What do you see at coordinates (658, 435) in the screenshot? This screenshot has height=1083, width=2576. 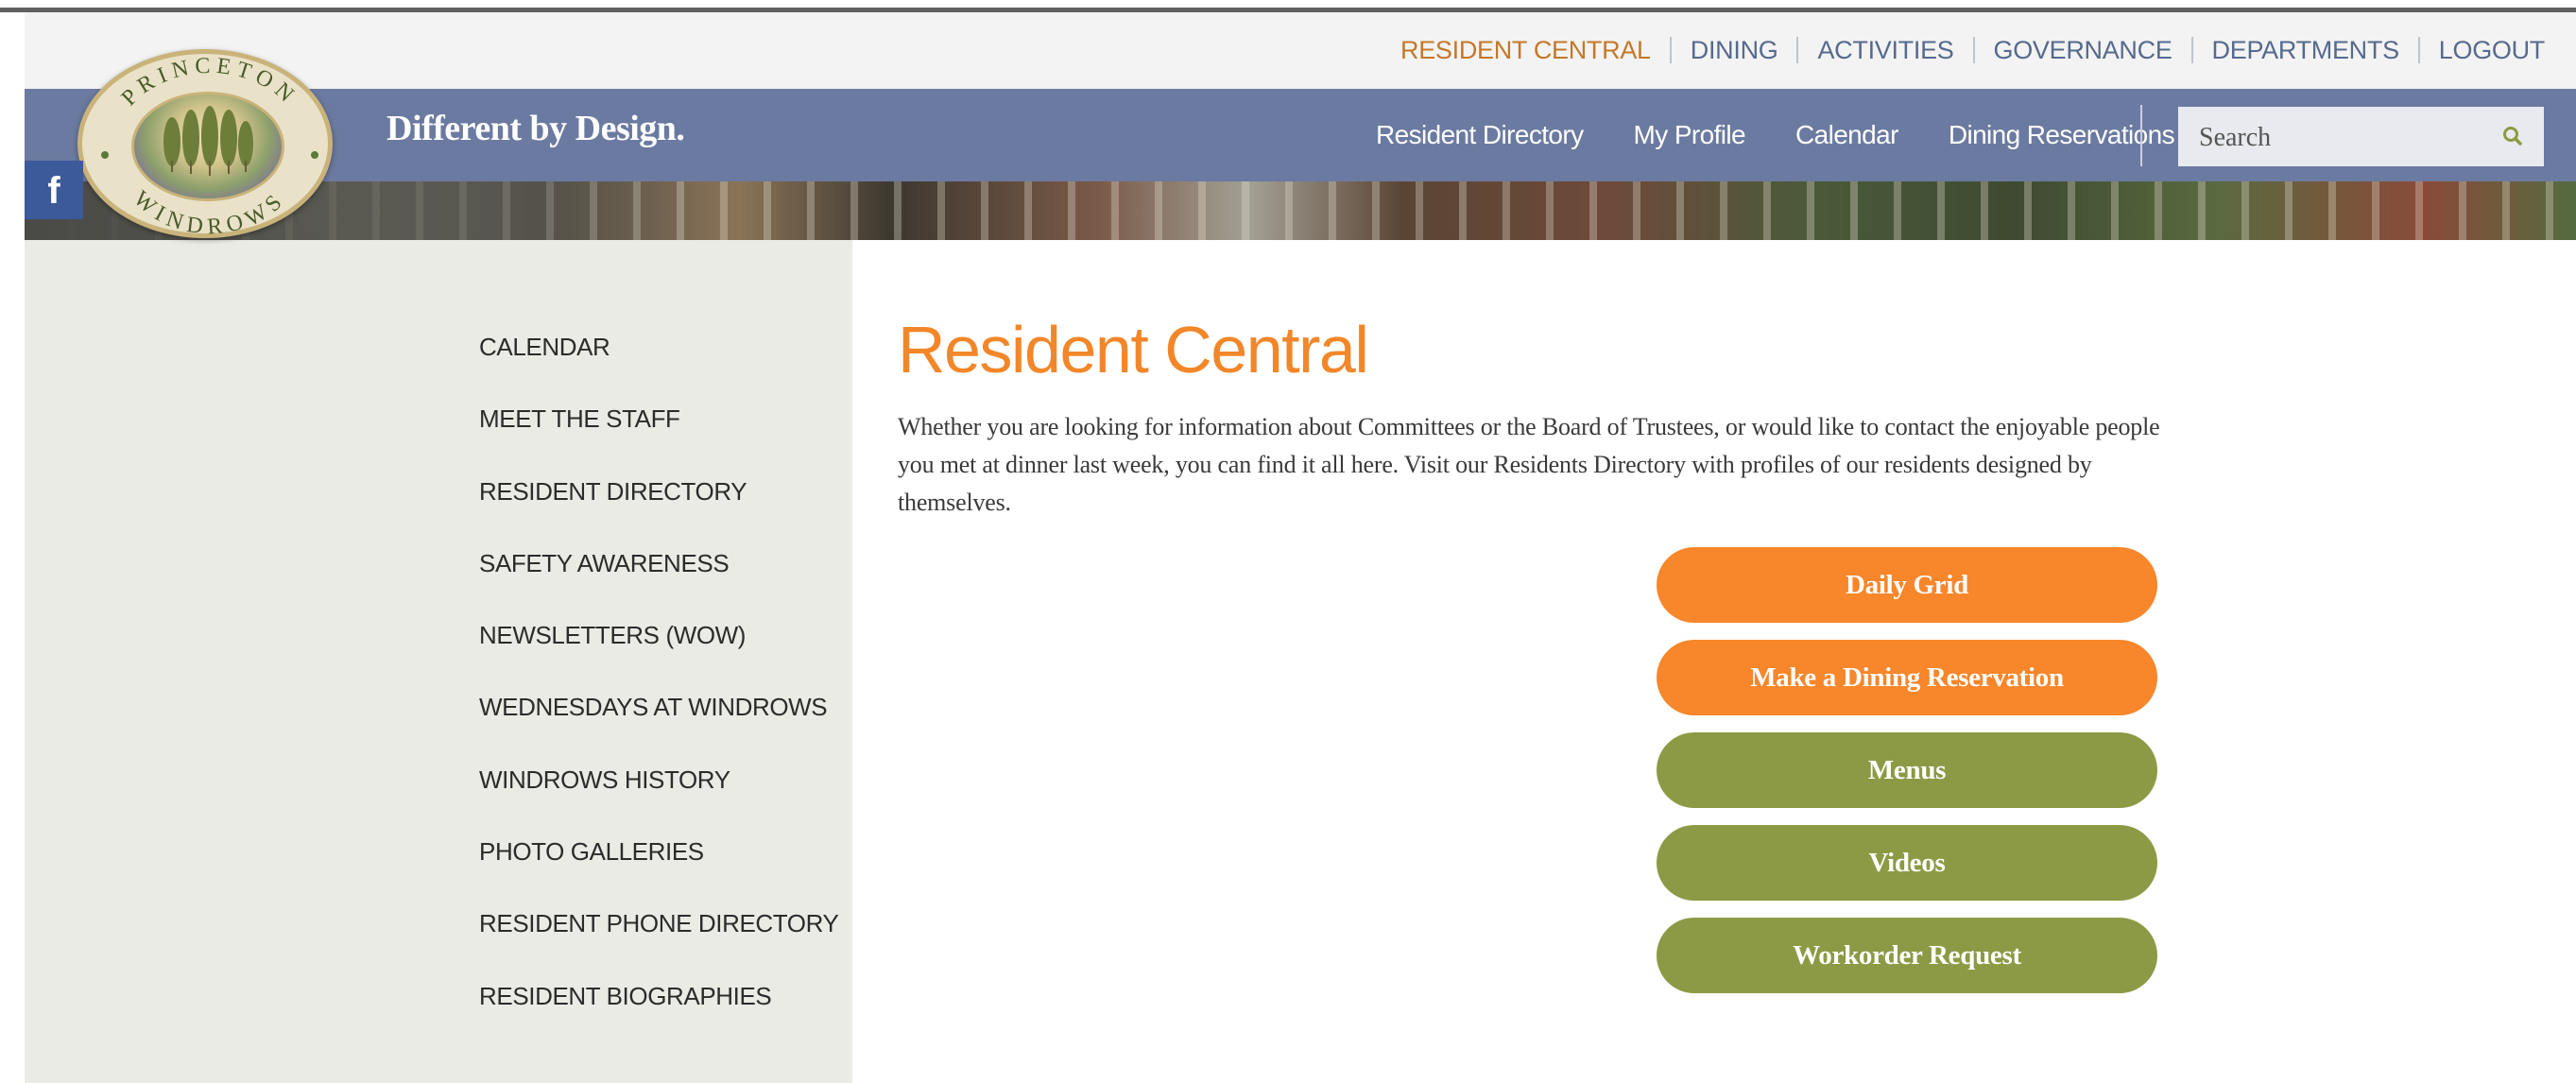 I see `list-item: MEET THE STAFF` at bounding box center [658, 435].